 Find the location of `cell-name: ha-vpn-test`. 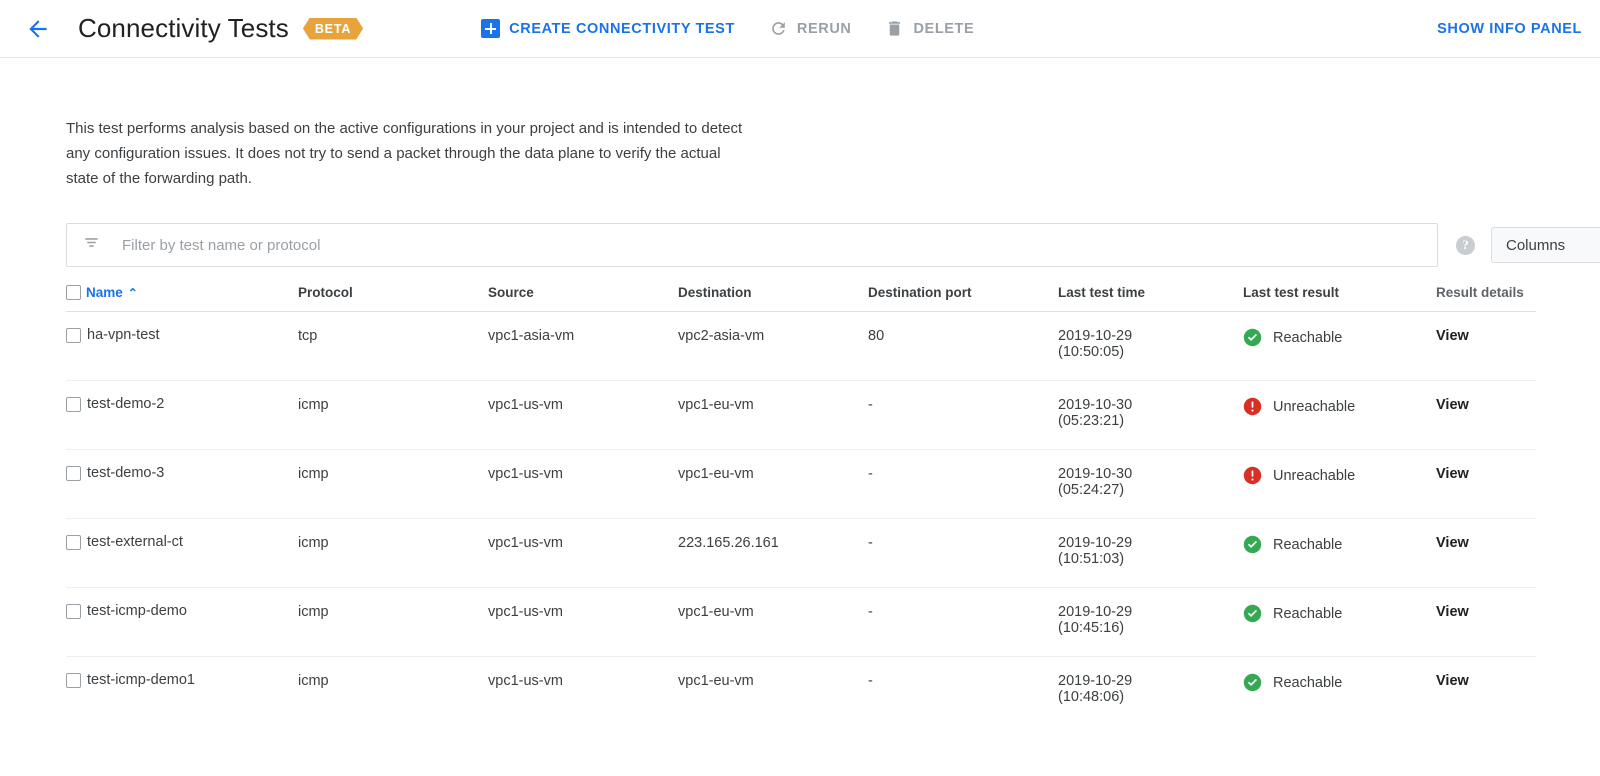

cell-name: ha-vpn-test is located at coordinates (182, 346).